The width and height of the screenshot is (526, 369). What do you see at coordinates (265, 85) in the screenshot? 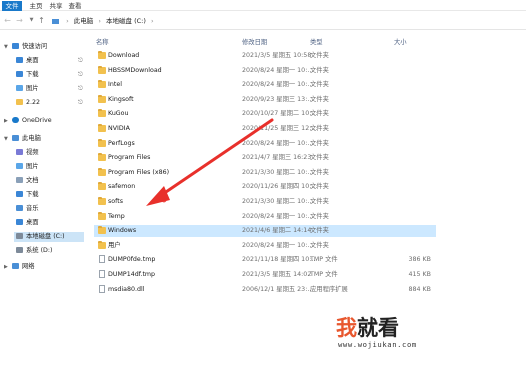
I see `folder-row: Intel 2020/8/24 星期一 10:... 文件夹` at bounding box center [265, 85].